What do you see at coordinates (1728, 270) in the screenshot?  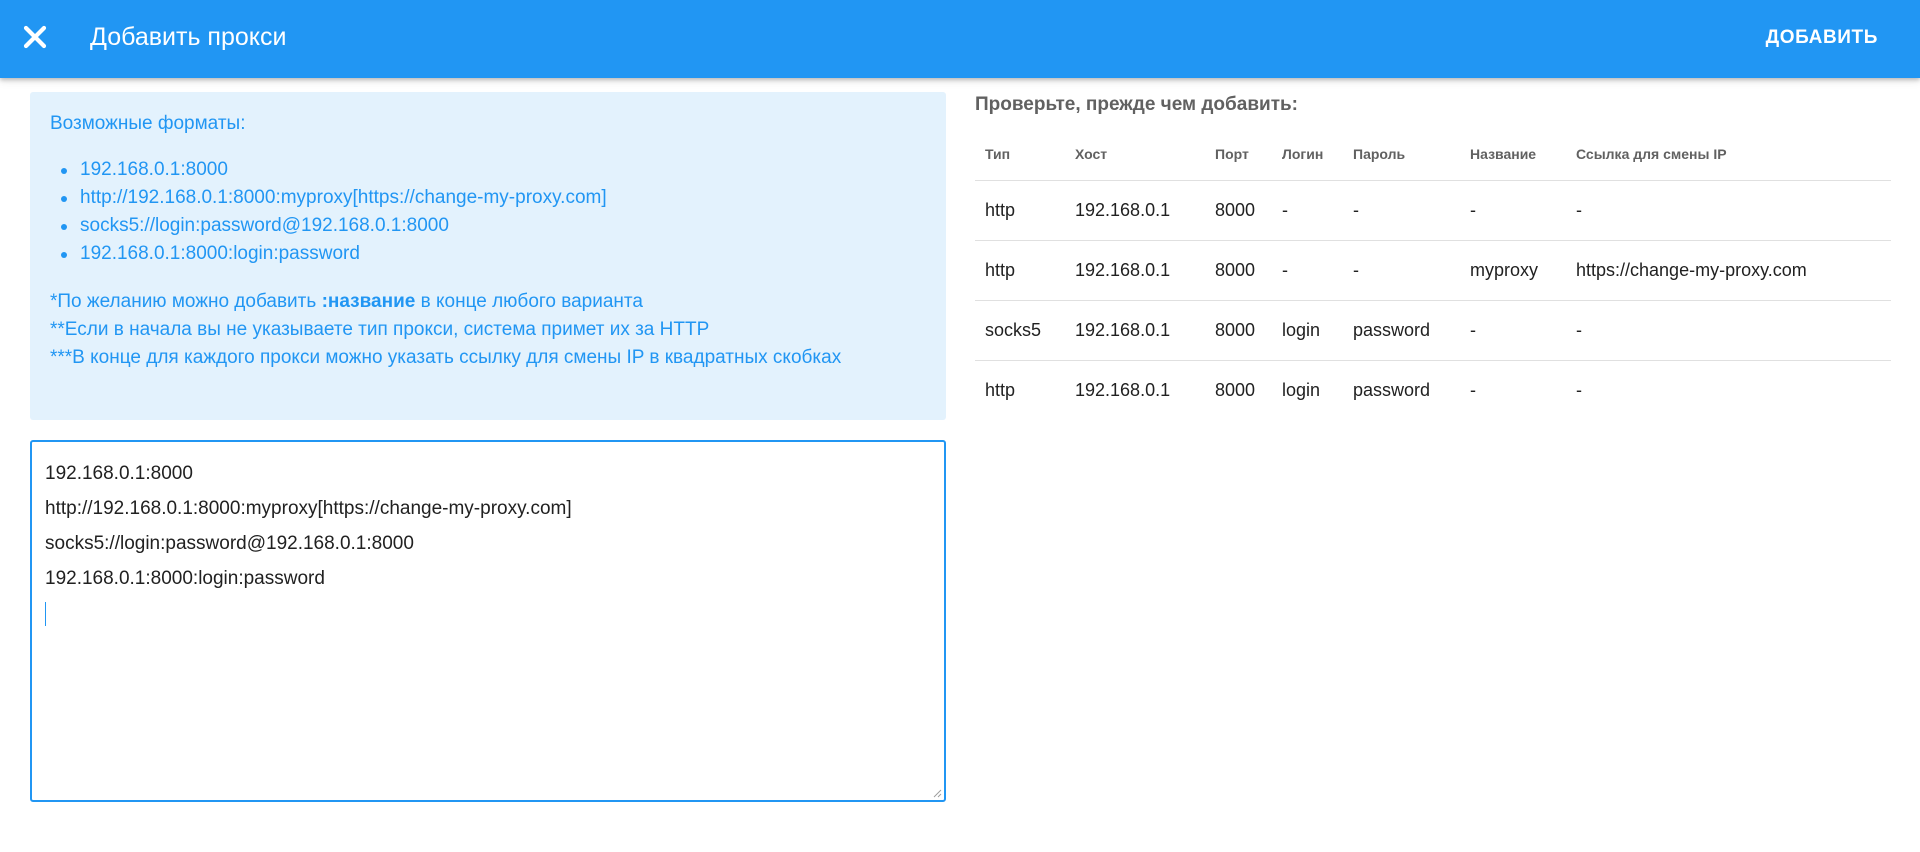 I see `cell-change-ip-link: https://change-my-proxy.com` at bounding box center [1728, 270].